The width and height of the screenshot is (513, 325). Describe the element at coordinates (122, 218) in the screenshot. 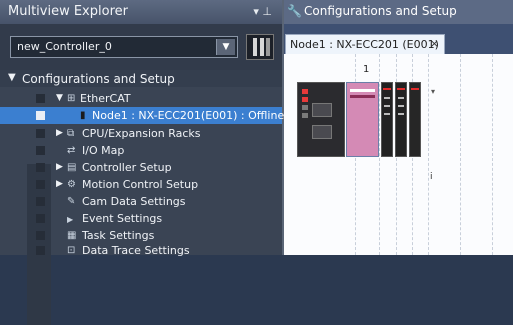

I see `tree-node-label: Event Settings` at that location.